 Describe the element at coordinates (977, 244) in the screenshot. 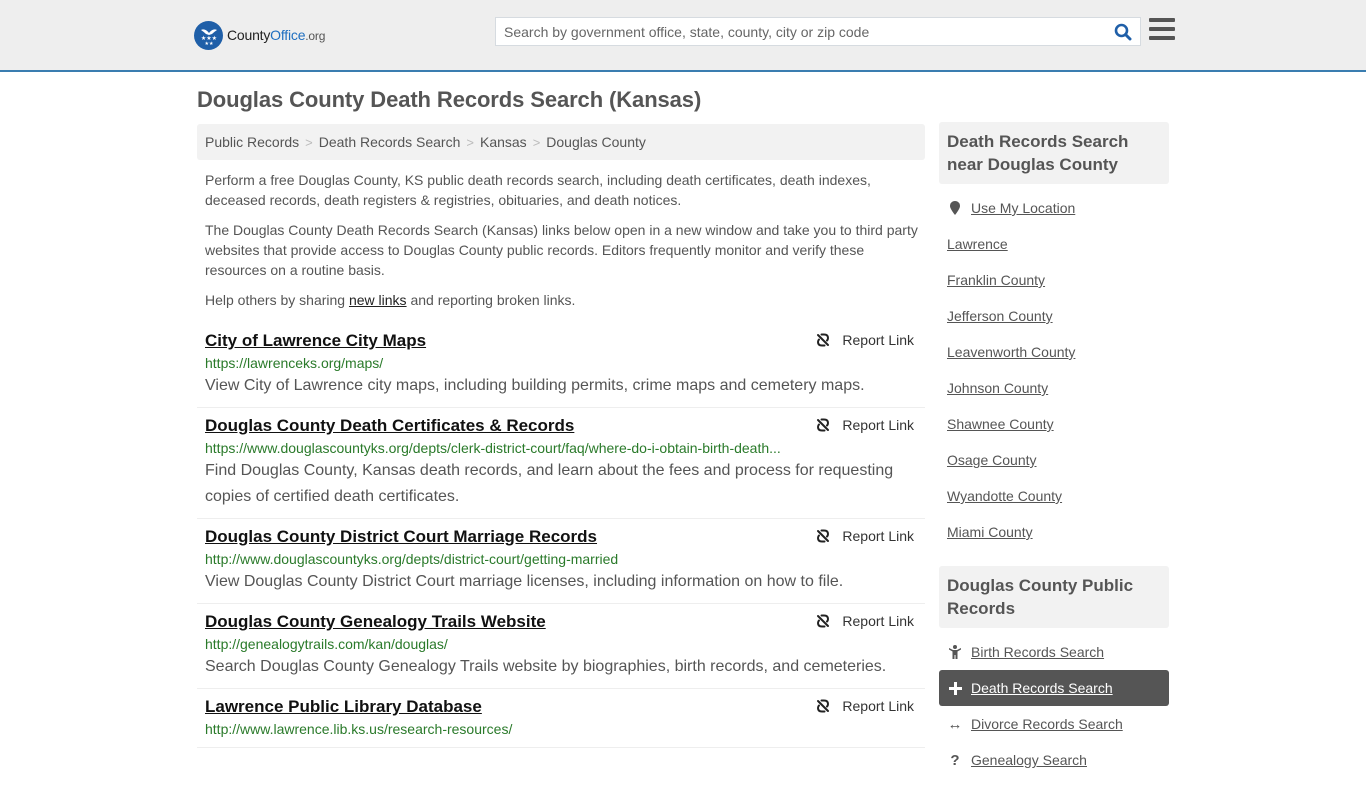

I see `nearby-link: Lawrence` at that location.